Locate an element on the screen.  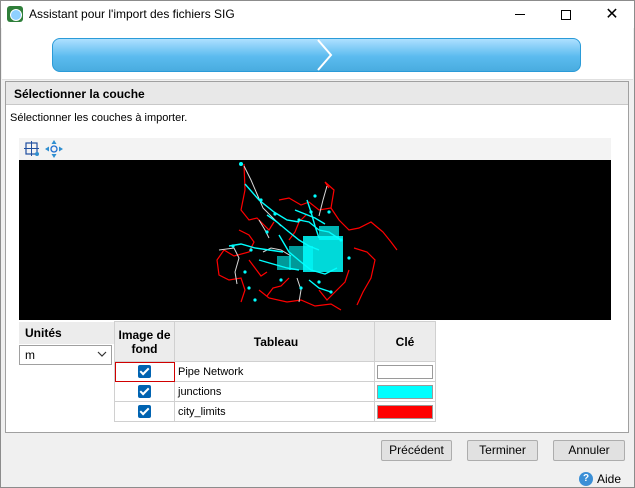
table-row: city_limits is located at coordinates (275, 411).